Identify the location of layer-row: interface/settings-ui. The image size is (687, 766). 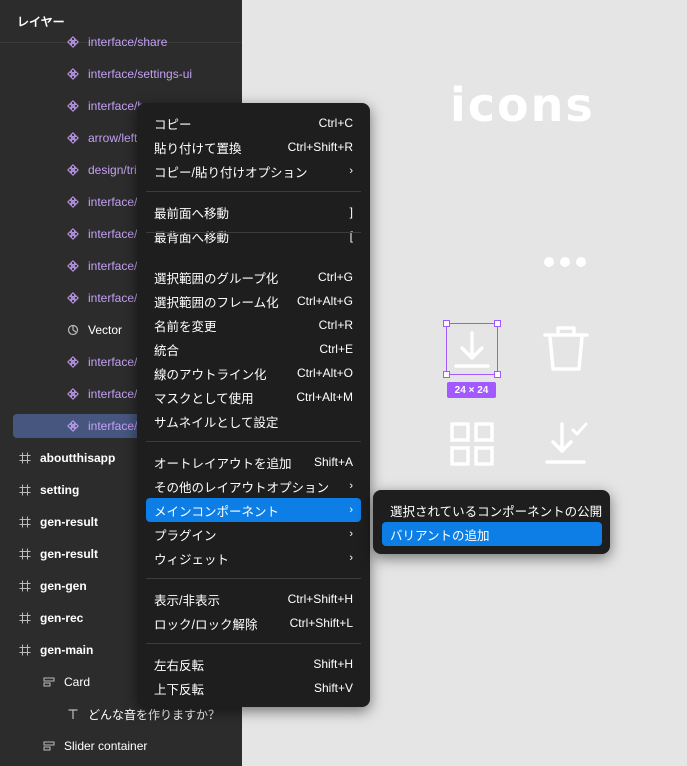
(121, 74).